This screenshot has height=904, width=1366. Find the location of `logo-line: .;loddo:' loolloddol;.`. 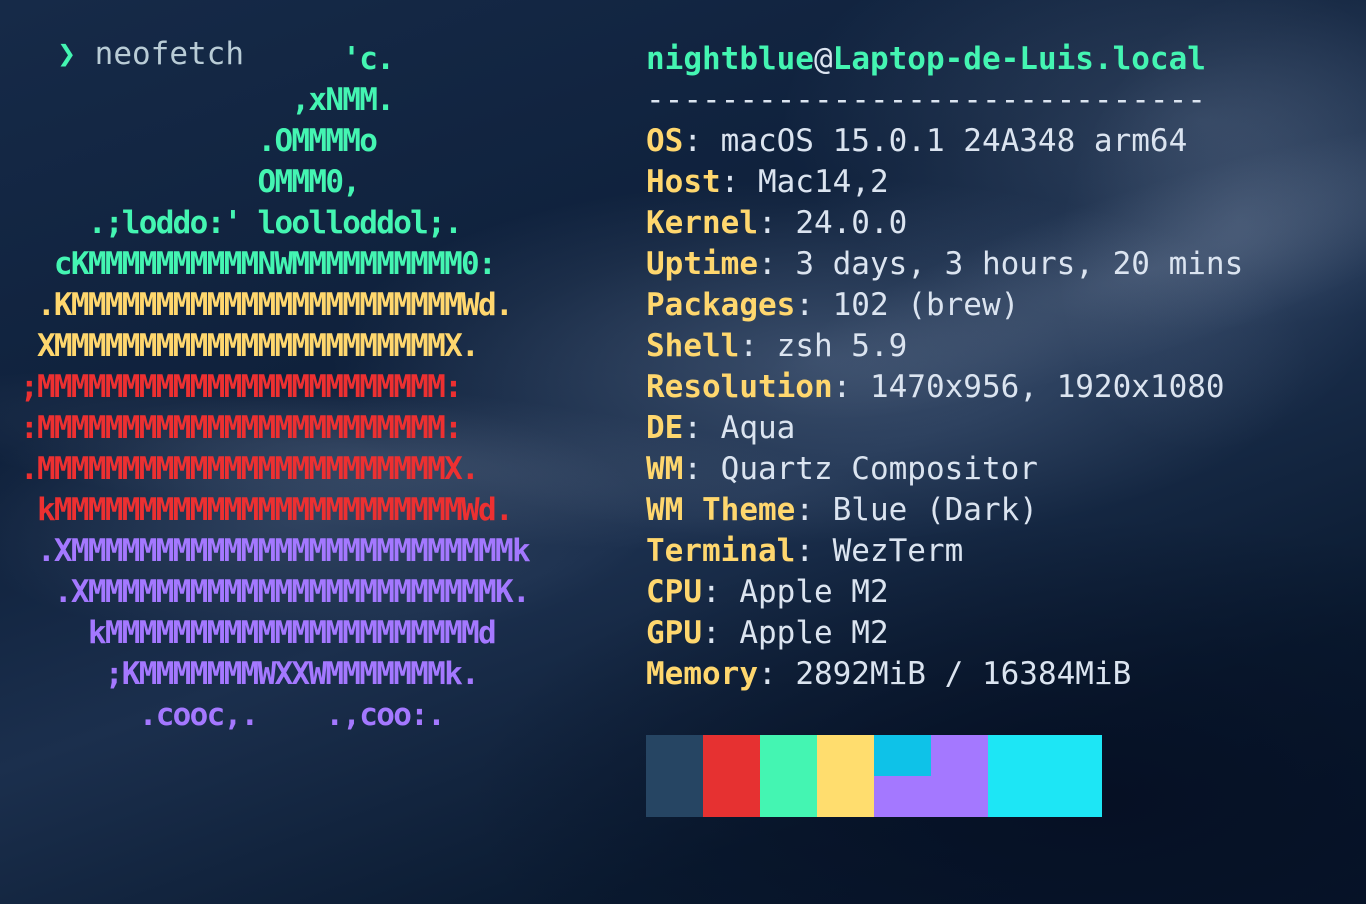

logo-line: .;loddo:' loolloddol;. is located at coordinates (241, 223).